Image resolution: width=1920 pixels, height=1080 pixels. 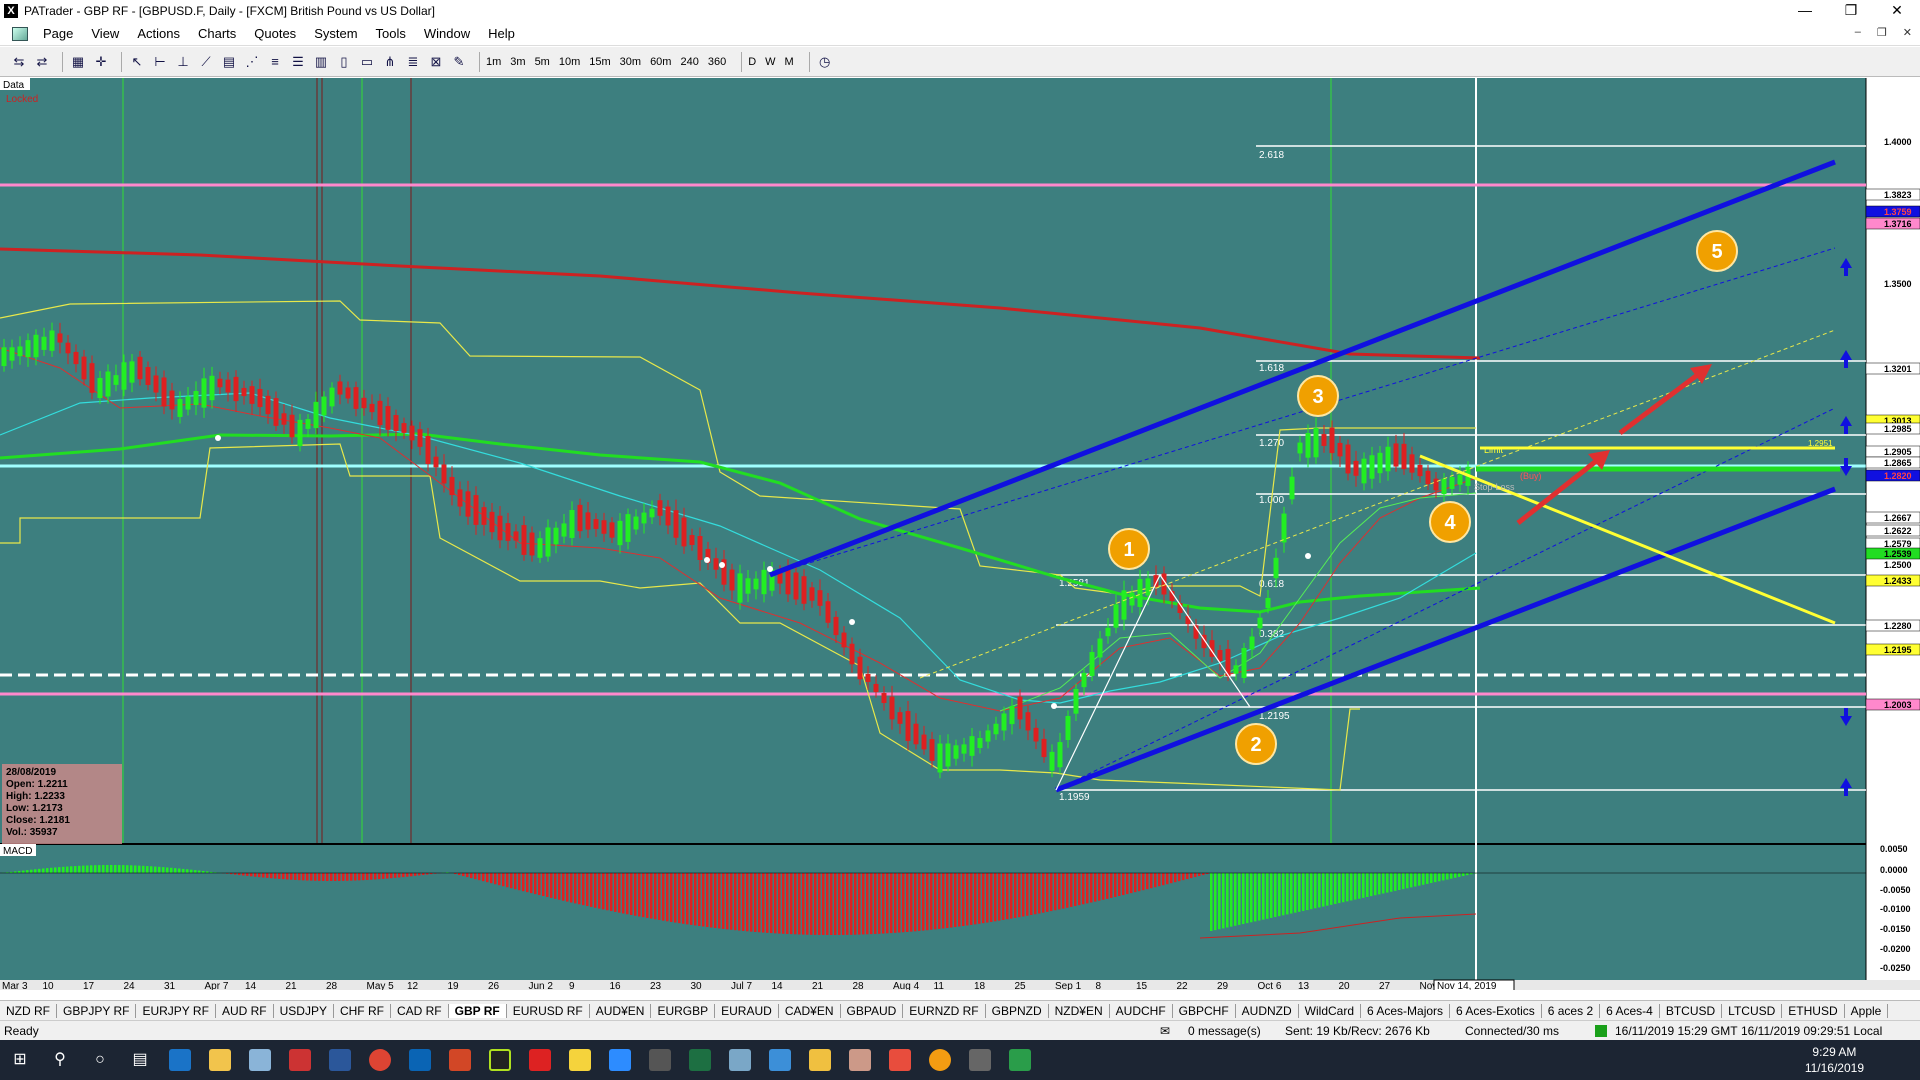 I want to click on word-icon, so click(x=340, y=1060).